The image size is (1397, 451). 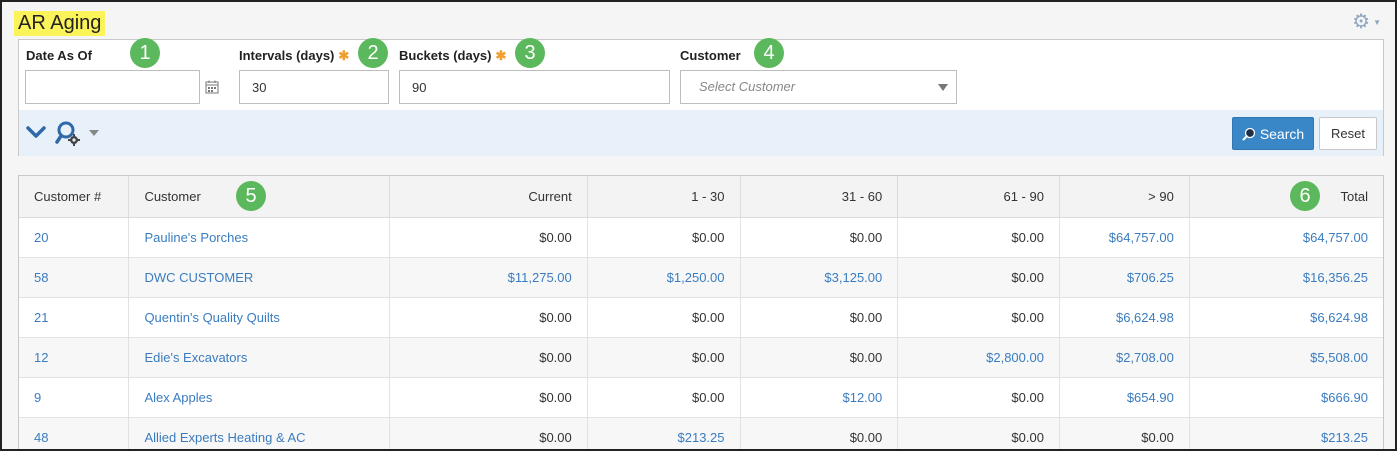 What do you see at coordinates (664, 197) in the screenshot?
I see `column-header-1-30: 1 - 30` at bounding box center [664, 197].